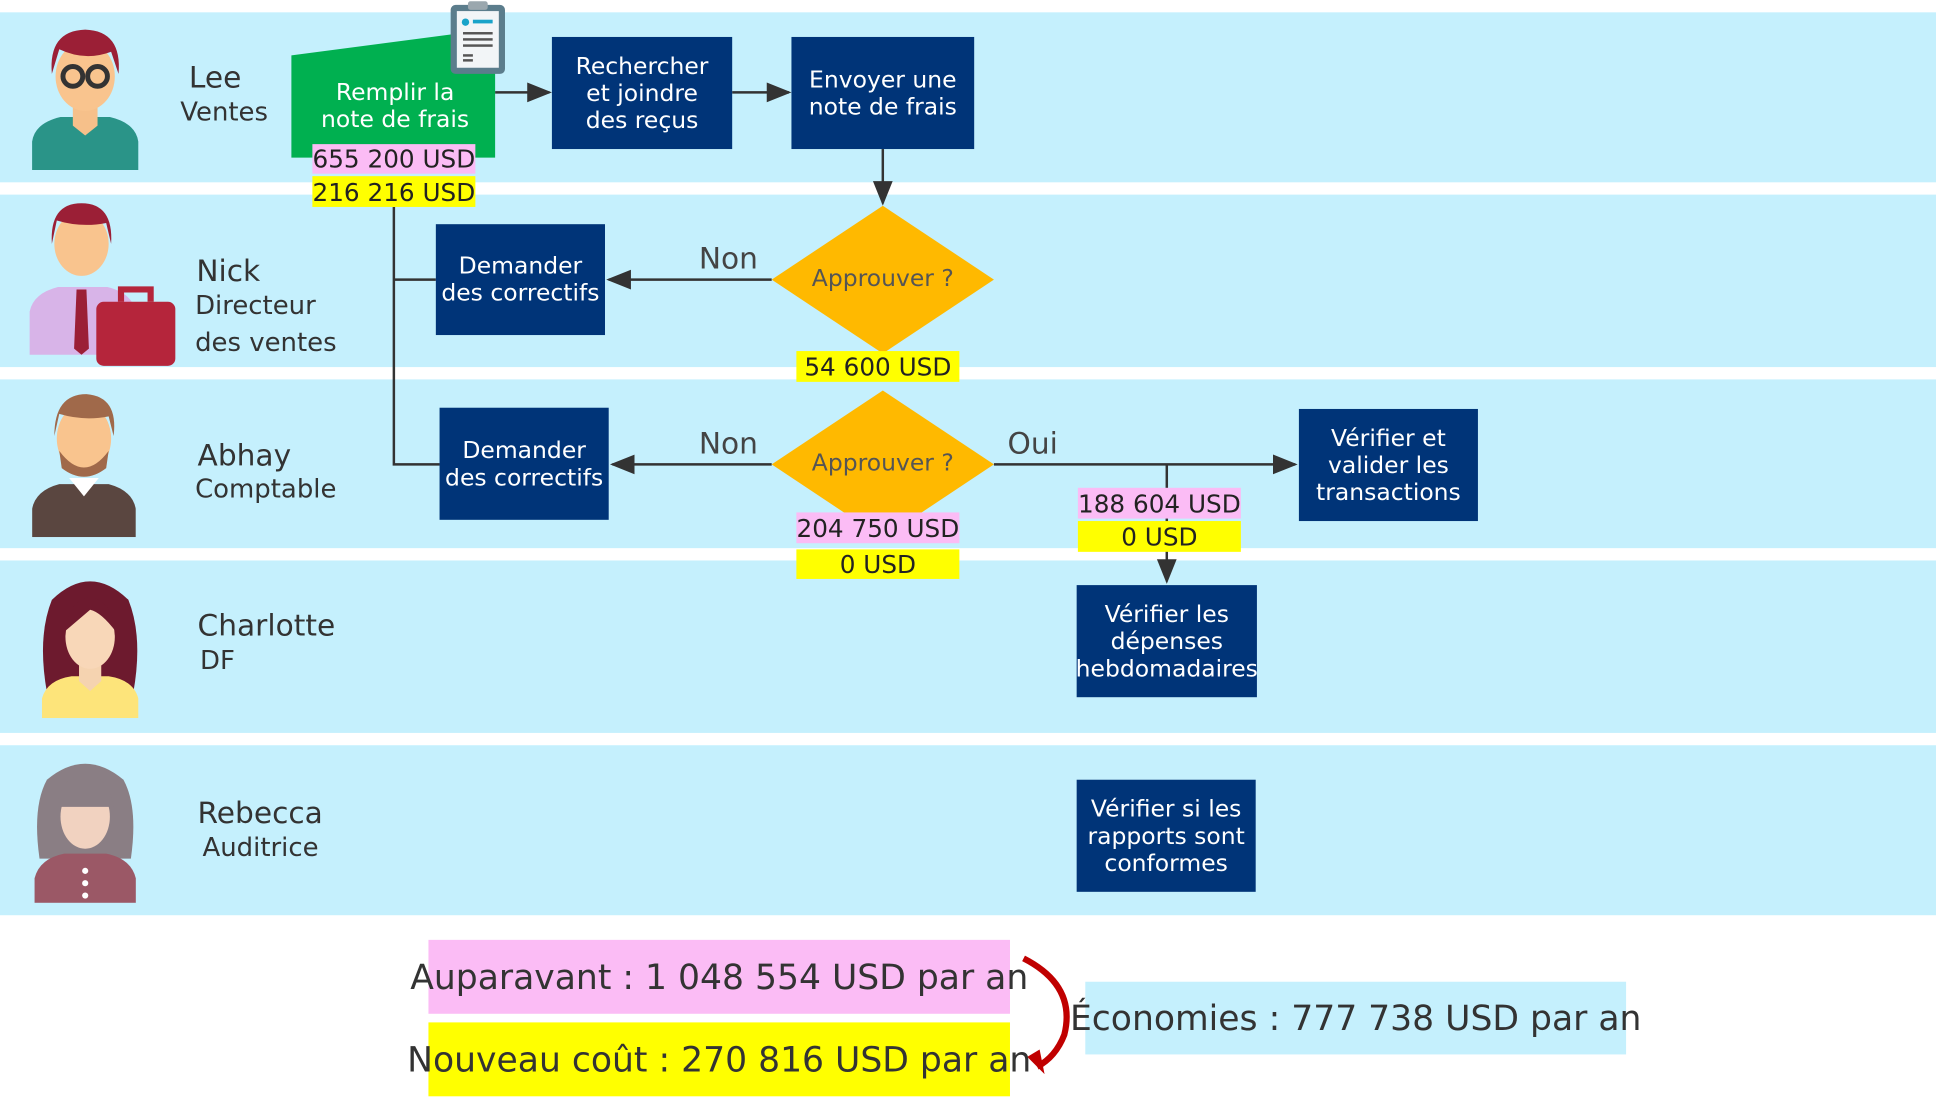 This screenshot has width=1936, height=1100. What do you see at coordinates (1159, 536) in the screenshot?
I see `yes-branch-cost-after: 0 USD` at bounding box center [1159, 536].